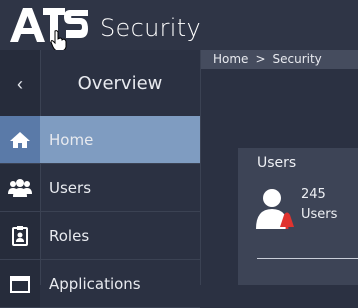  I want to click on card-title: Users, so click(277, 163).